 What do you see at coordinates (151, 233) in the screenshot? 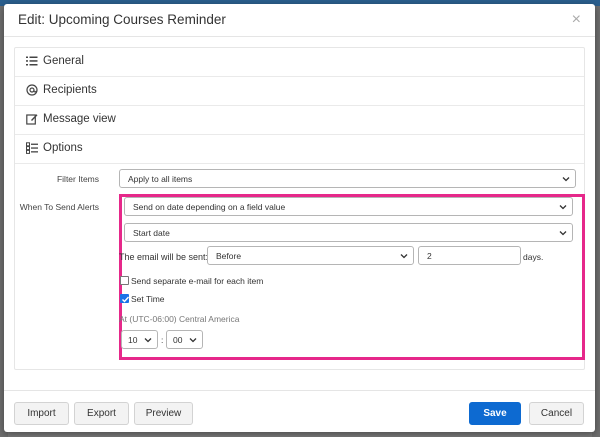
I see `date-field-value: Start date` at bounding box center [151, 233].